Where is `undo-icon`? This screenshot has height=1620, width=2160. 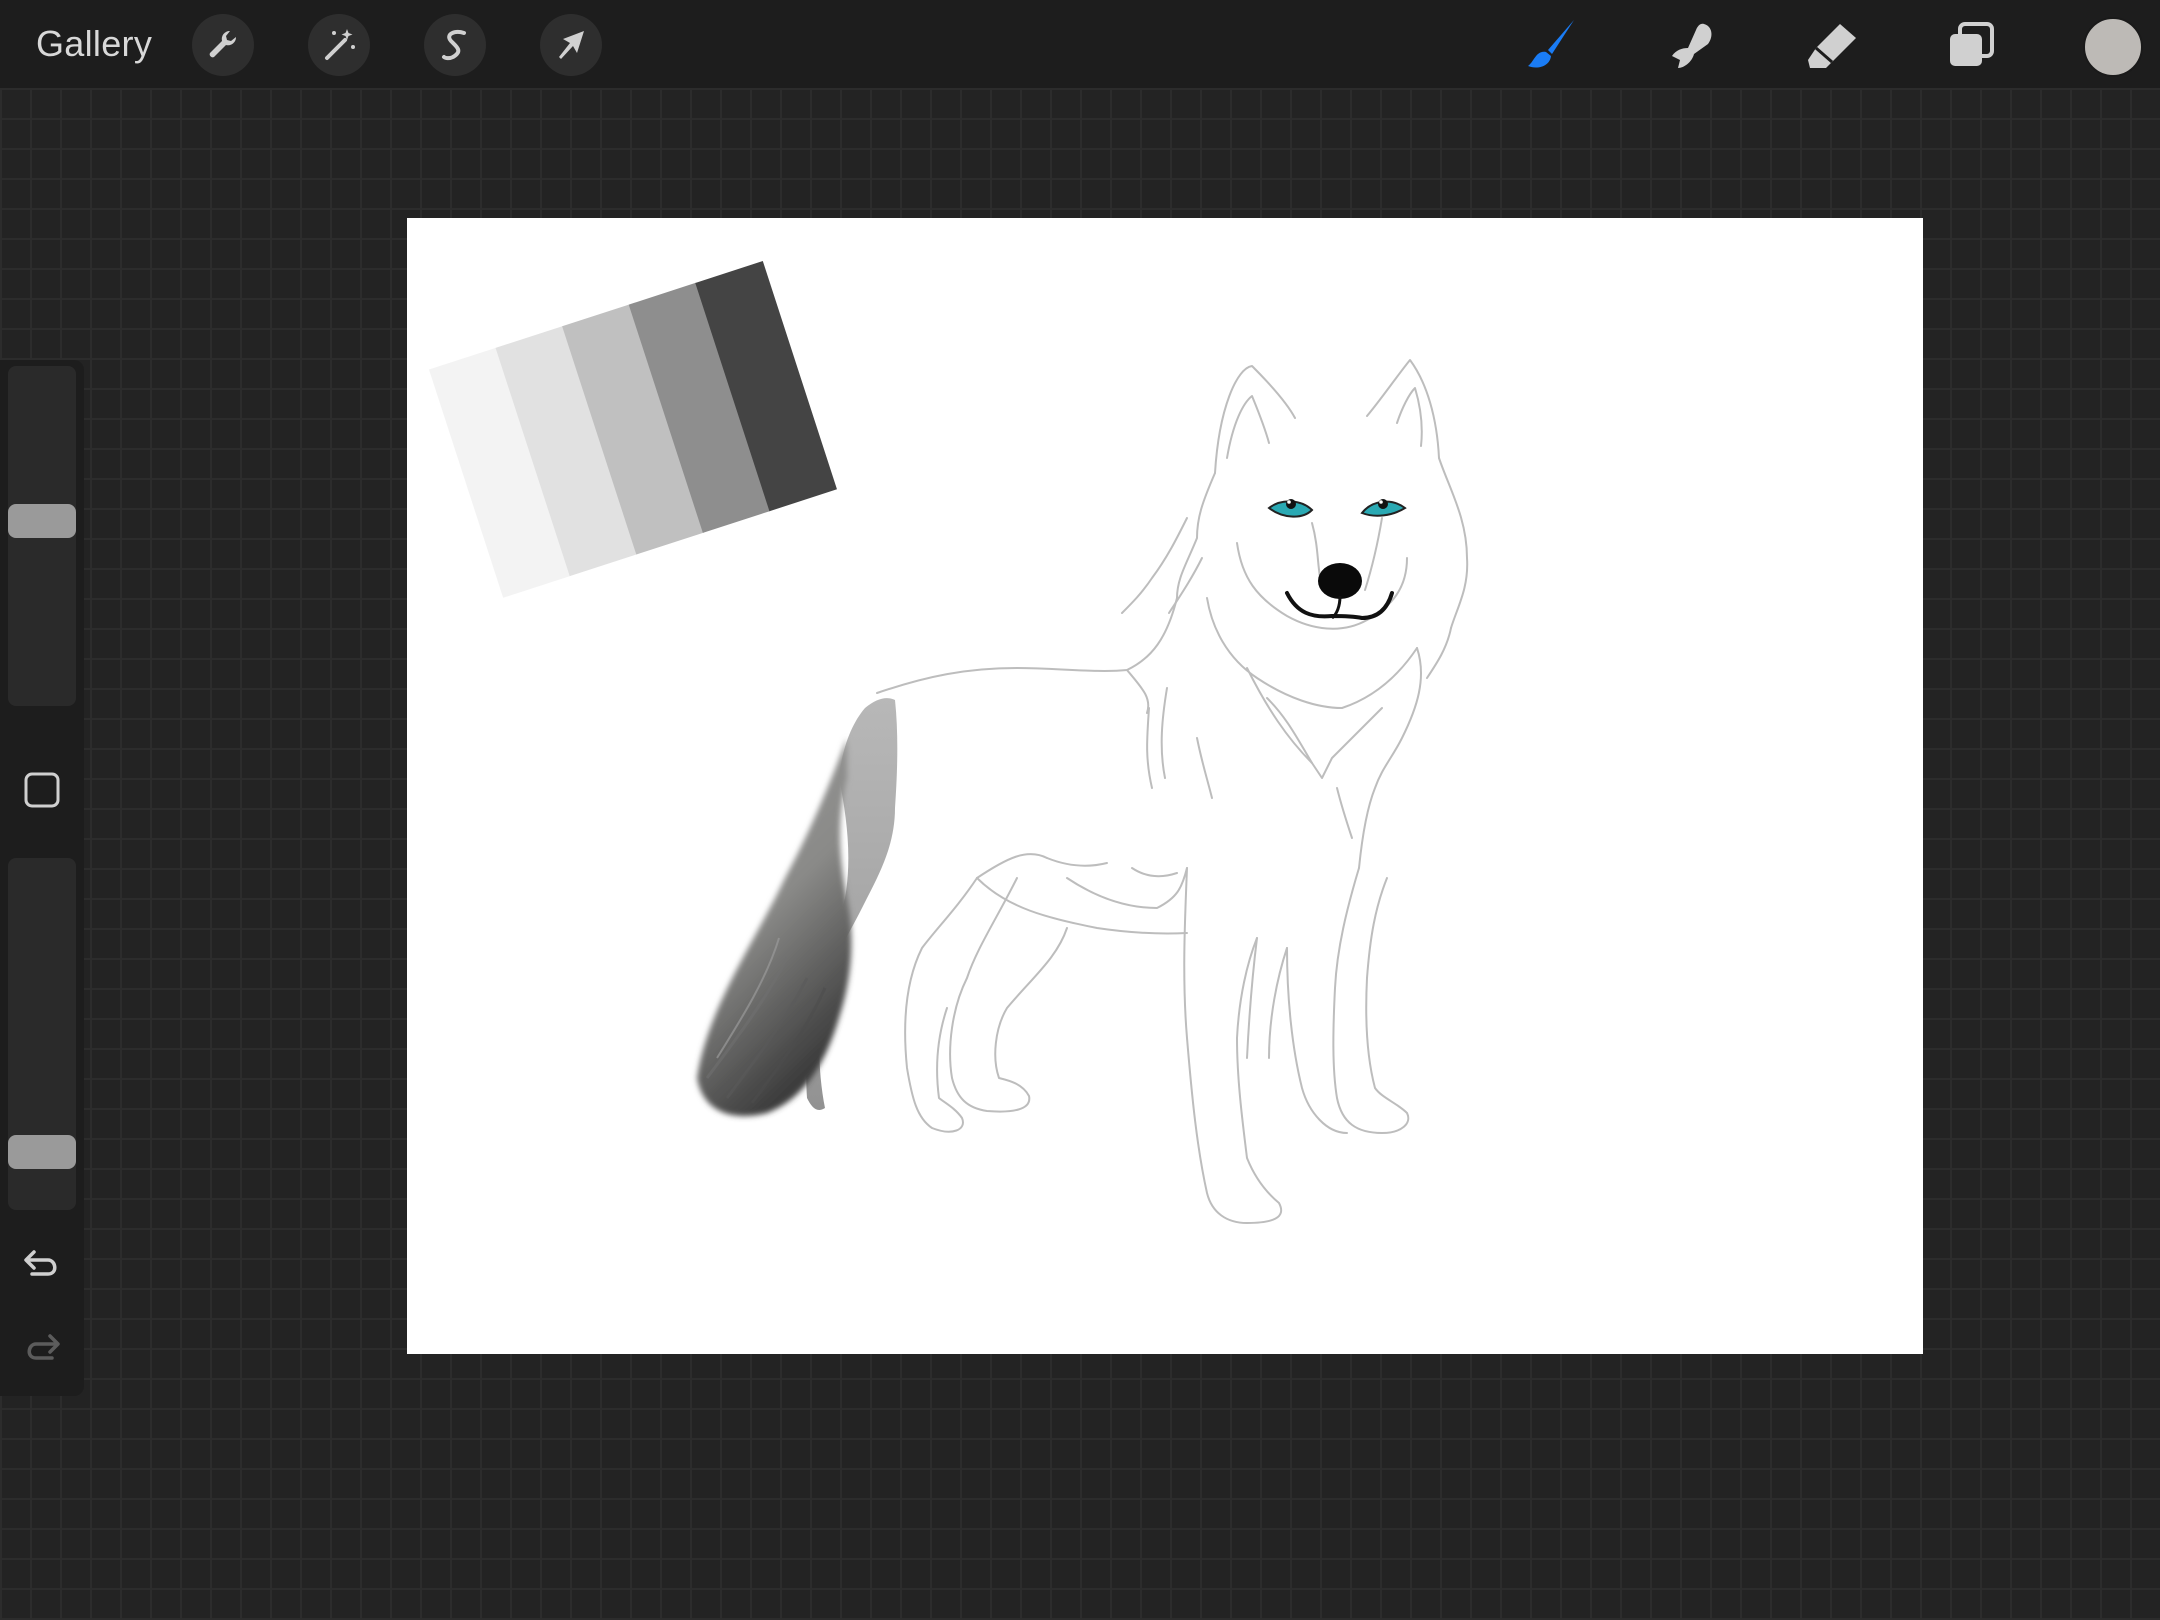
undo-icon is located at coordinates (42, 1262).